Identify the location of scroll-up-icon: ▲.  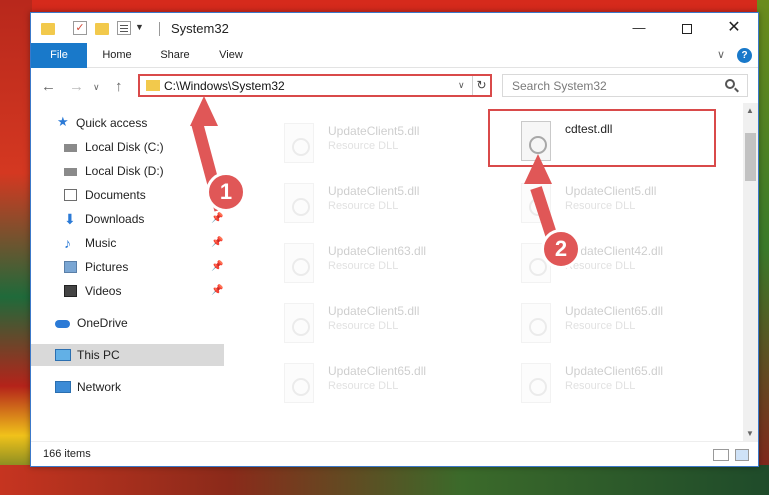
(750, 110).